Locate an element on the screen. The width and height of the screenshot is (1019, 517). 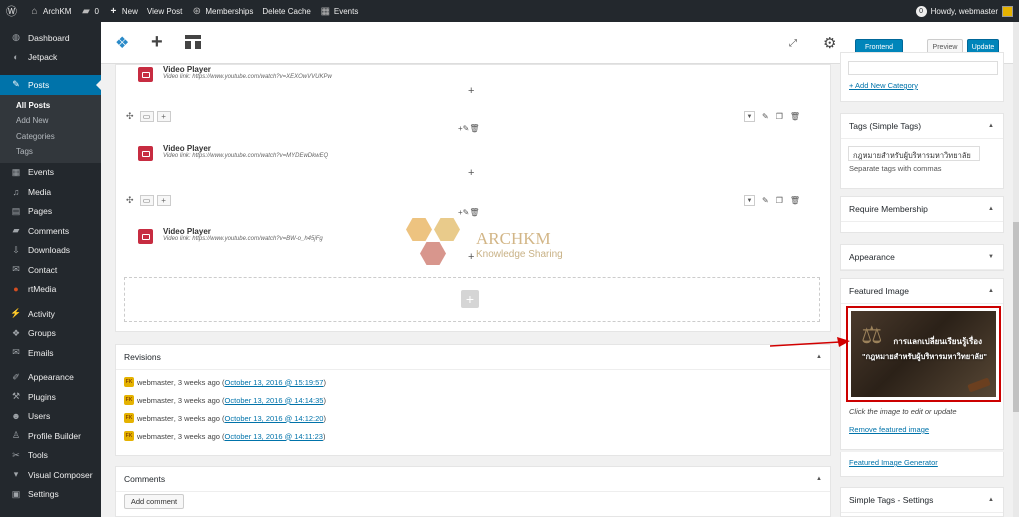
sidebar-item-posts: ✎ Posts is located at coordinates (50, 85).